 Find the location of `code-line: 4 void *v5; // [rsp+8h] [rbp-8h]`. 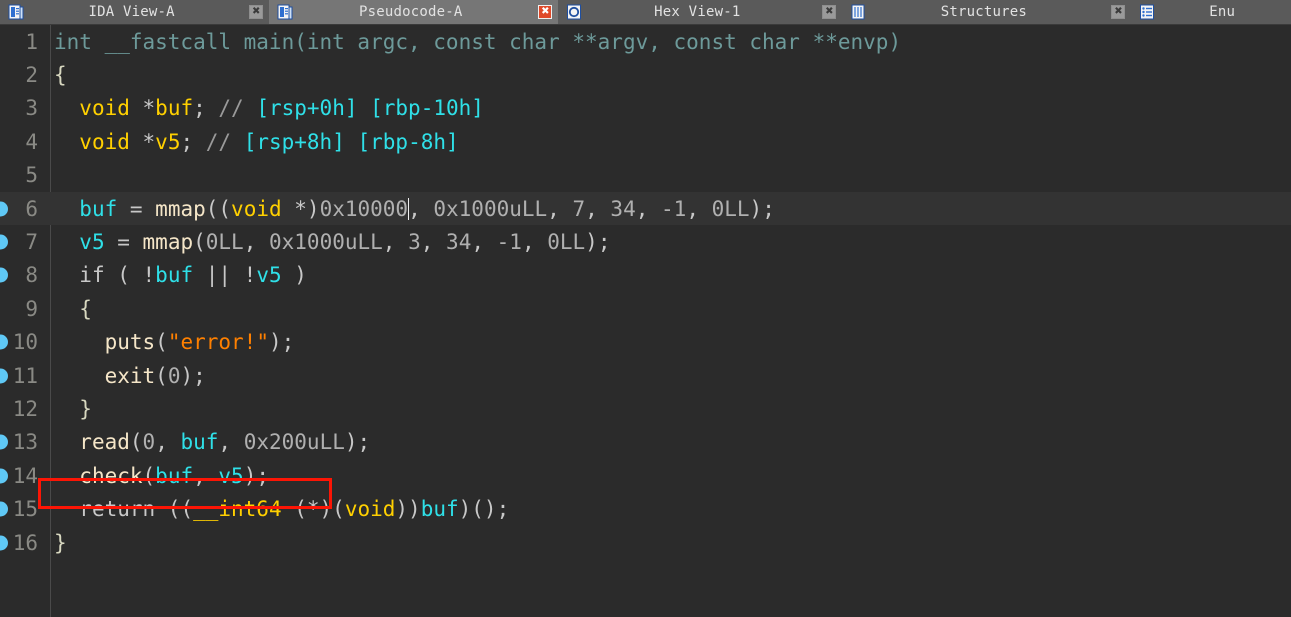

code-line: 4 void *v5; // [rsp+8h] [rbp-8h] is located at coordinates (645, 141).